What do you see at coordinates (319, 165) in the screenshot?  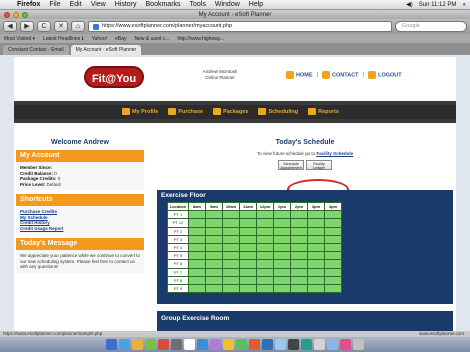 I see `facility-ledger-button: Facility Ledger` at bounding box center [319, 165].